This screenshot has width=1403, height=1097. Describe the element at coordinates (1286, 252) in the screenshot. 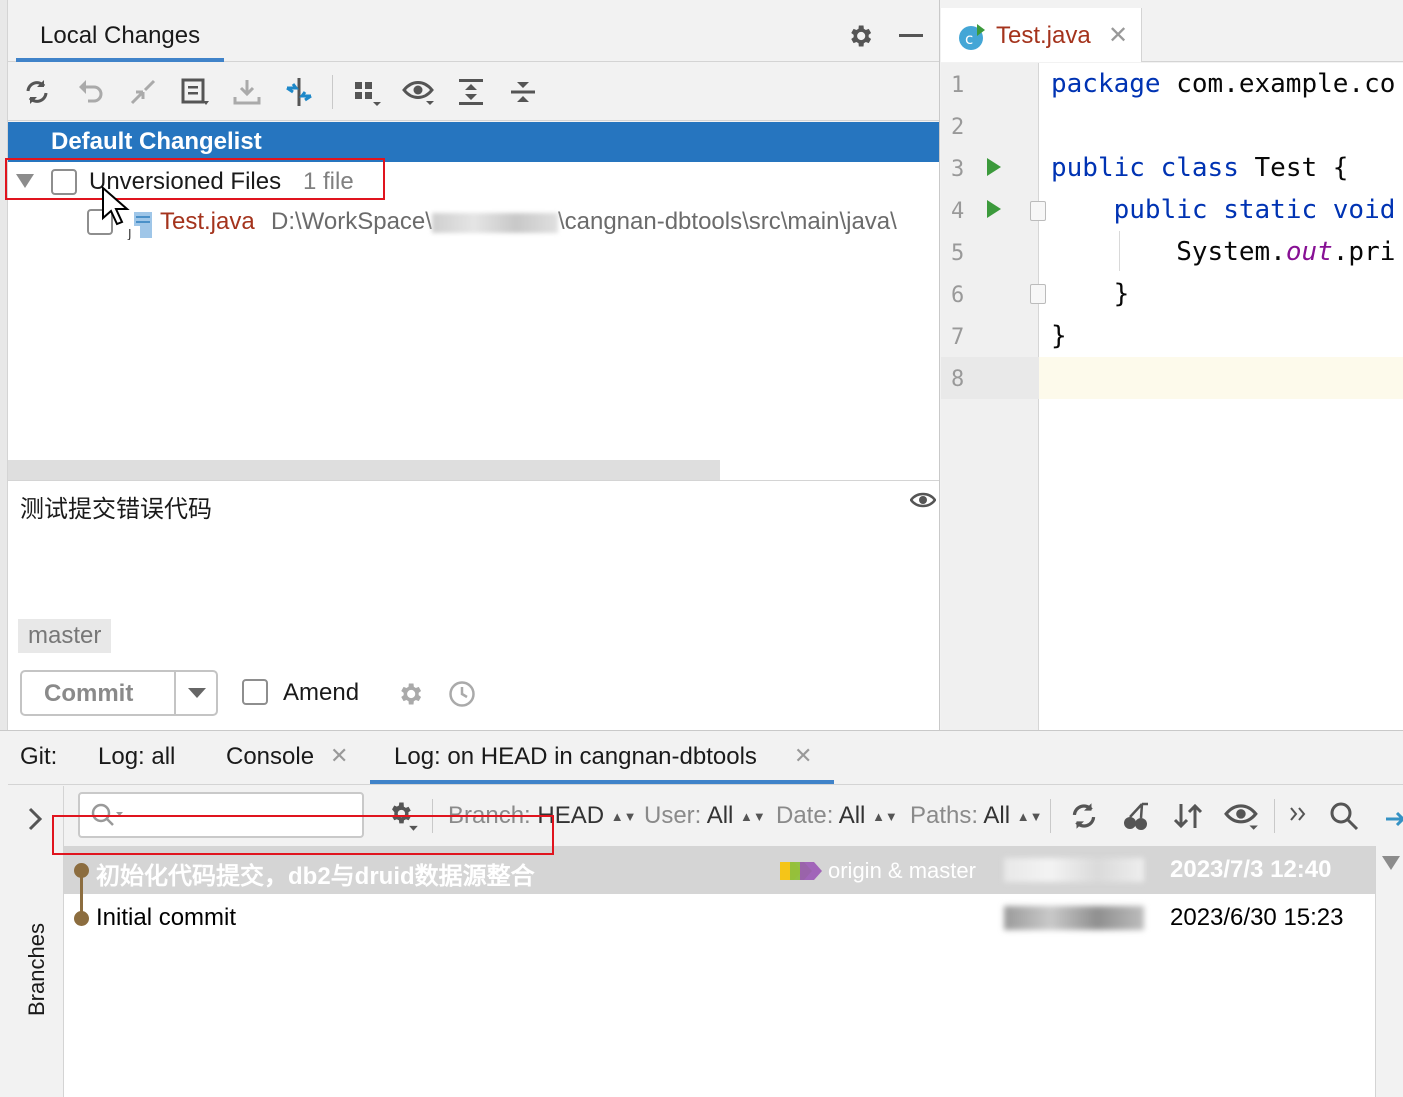

I see `code-line-5: System.out.pri` at that location.